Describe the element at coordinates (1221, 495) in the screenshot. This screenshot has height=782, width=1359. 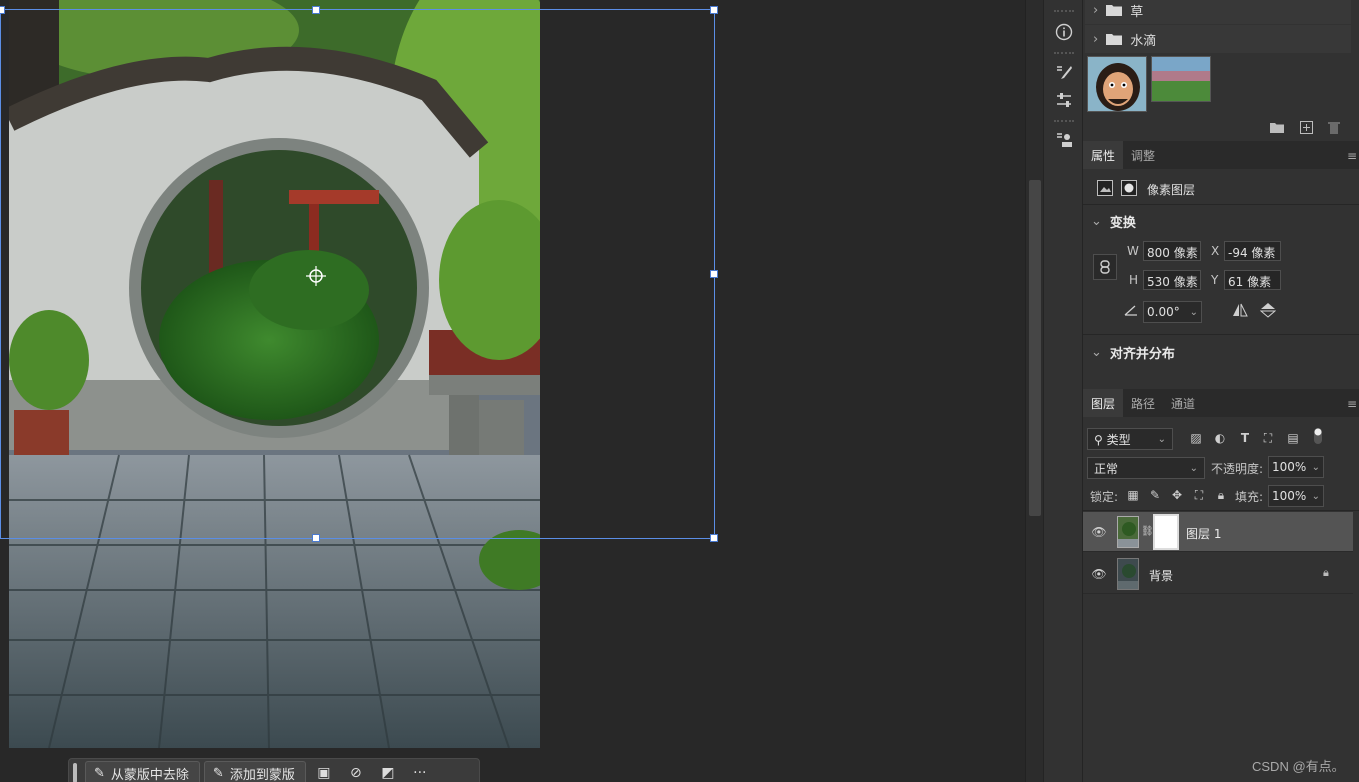
I see `lock-all-icon: 🔒︎` at that location.